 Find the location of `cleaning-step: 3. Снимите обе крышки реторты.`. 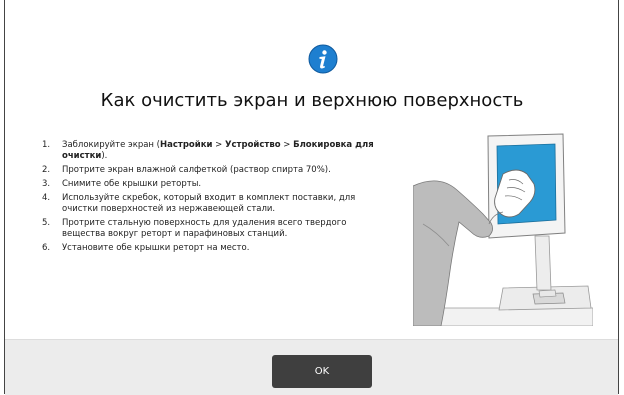

cleaning-step: 3. Снимите обе крышки реторты. is located at coordinates (212, 184).